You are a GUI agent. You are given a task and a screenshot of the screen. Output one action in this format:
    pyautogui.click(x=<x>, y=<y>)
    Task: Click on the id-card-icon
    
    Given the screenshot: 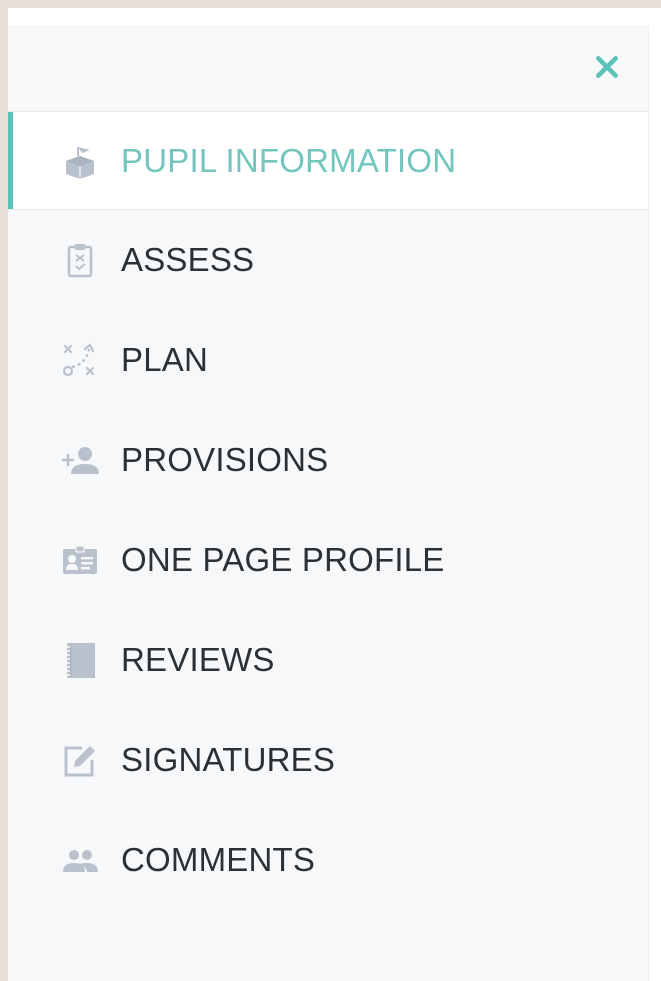 What is the action you would take?
    pyautogui.click(x=80, y=560)
    